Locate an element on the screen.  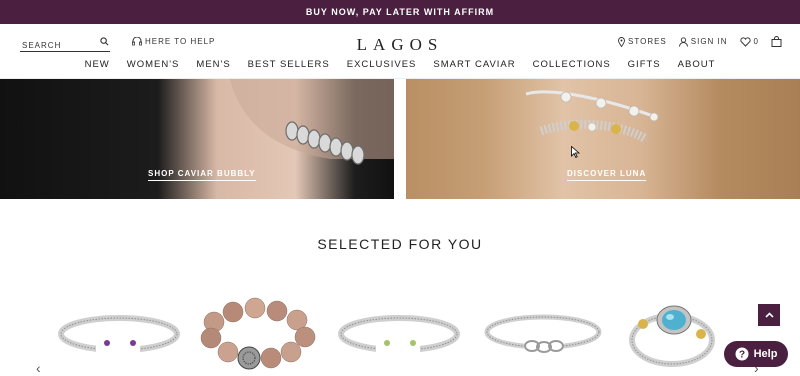
nav-item-womens: WOMEN'S is located at coordinates (153, 64).